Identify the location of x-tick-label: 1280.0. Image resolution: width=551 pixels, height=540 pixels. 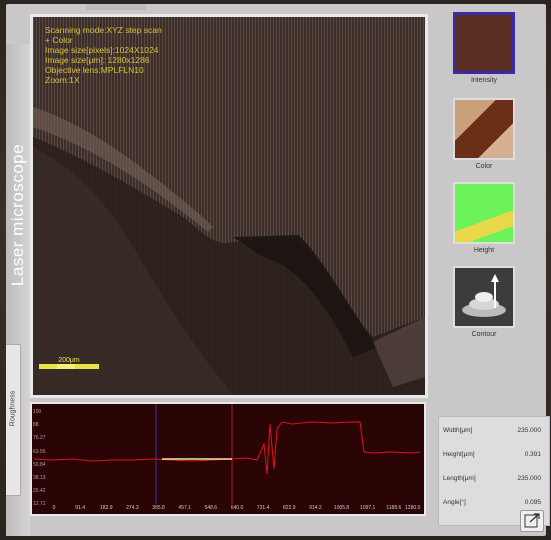
(413, 508).